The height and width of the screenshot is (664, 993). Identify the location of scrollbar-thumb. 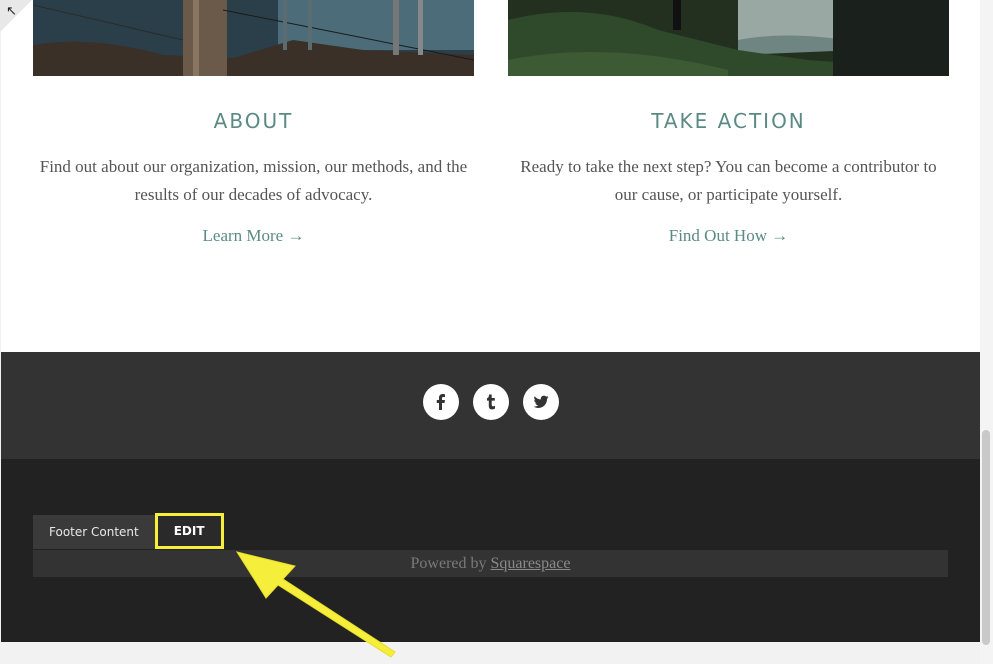
(986, 537).